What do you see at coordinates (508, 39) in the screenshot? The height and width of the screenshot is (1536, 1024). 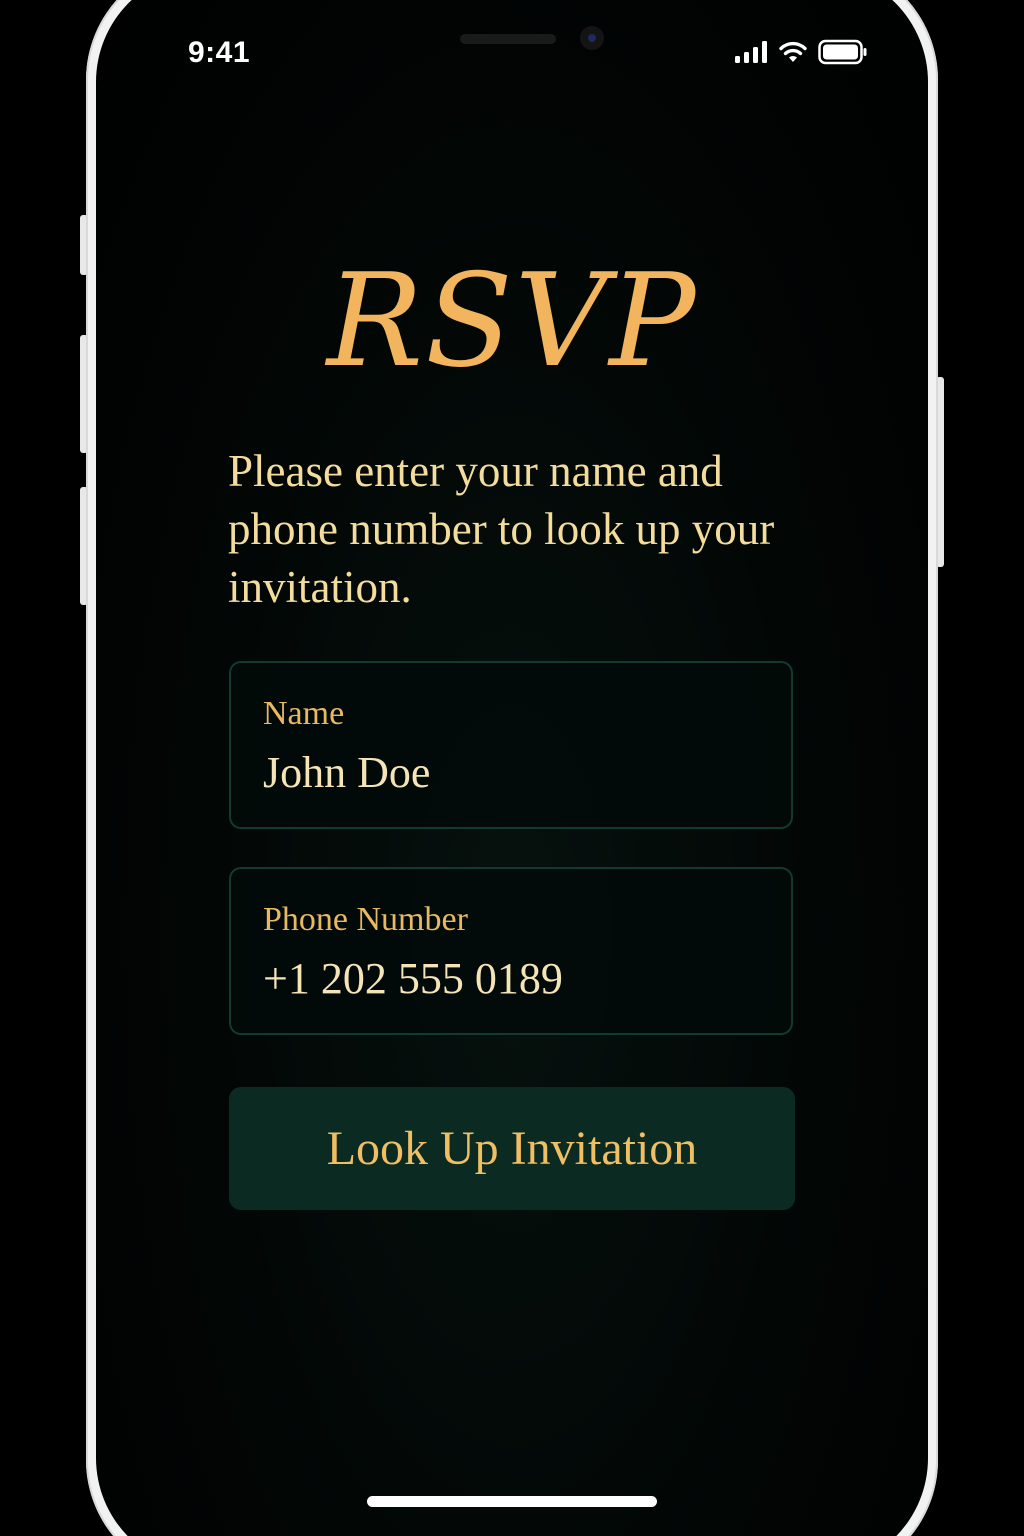 I see `earpiece-speaker` at bounding box center [508, 39].